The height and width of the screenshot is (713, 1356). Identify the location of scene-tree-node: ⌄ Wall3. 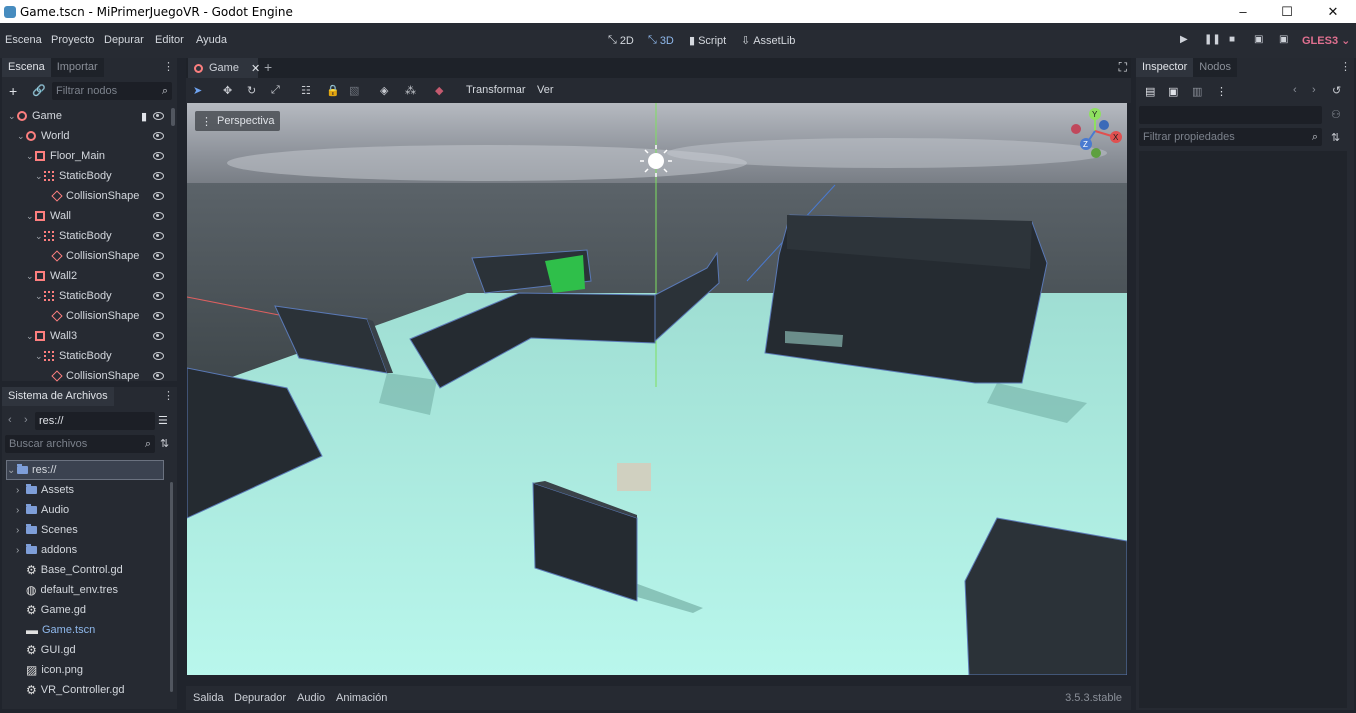
(90, 336).